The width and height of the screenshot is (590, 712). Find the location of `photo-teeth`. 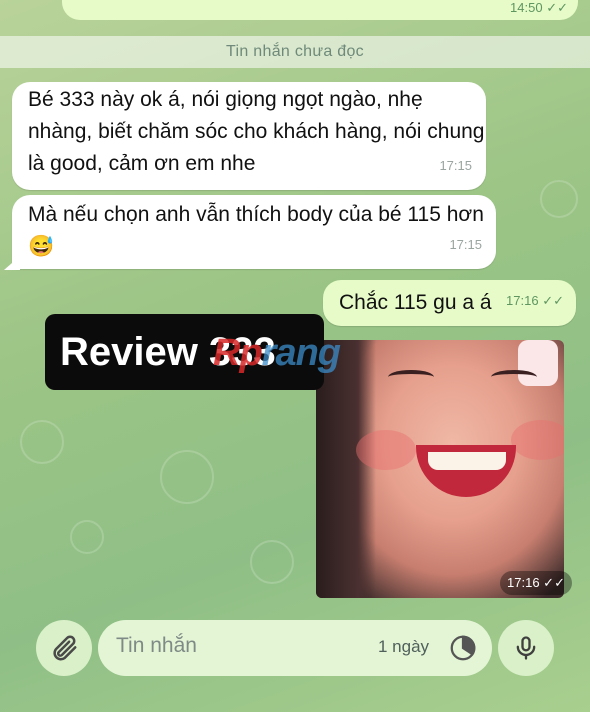

photo-teeth is located at coordinates (467, 461).